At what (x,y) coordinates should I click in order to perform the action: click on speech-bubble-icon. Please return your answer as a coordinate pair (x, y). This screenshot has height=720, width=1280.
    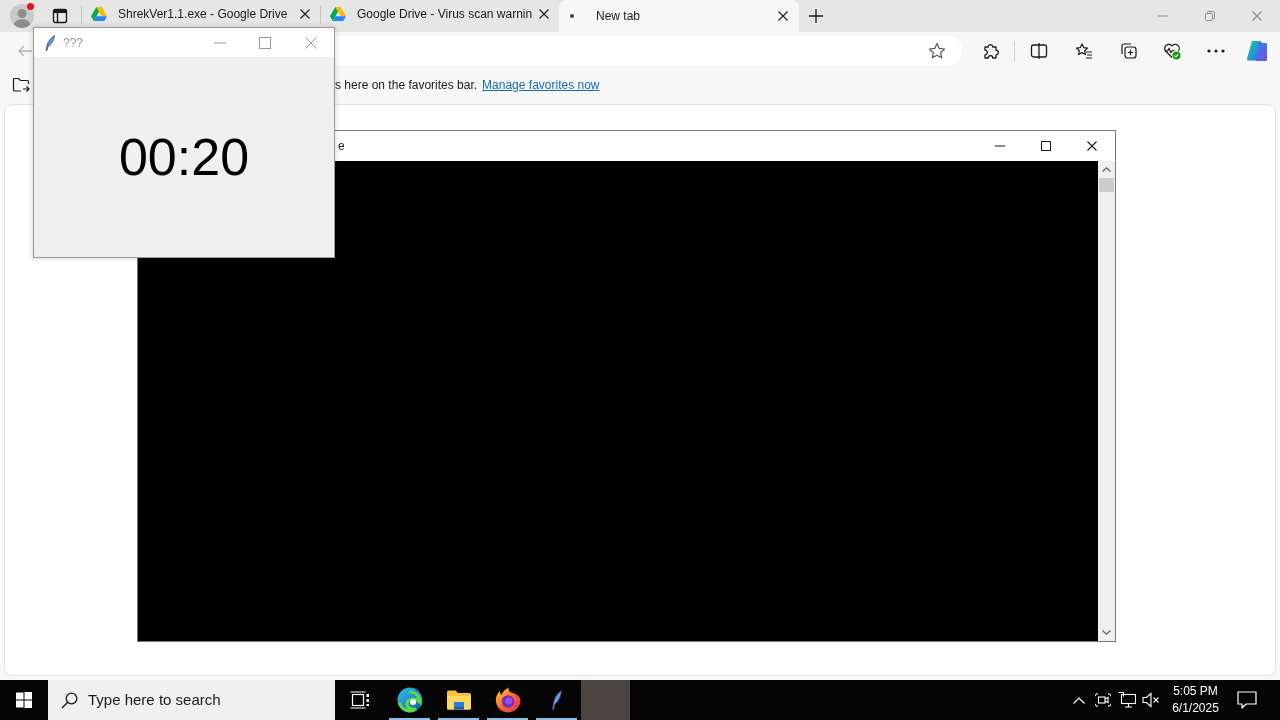
    Looking at the image, I should click on (1247, 700).